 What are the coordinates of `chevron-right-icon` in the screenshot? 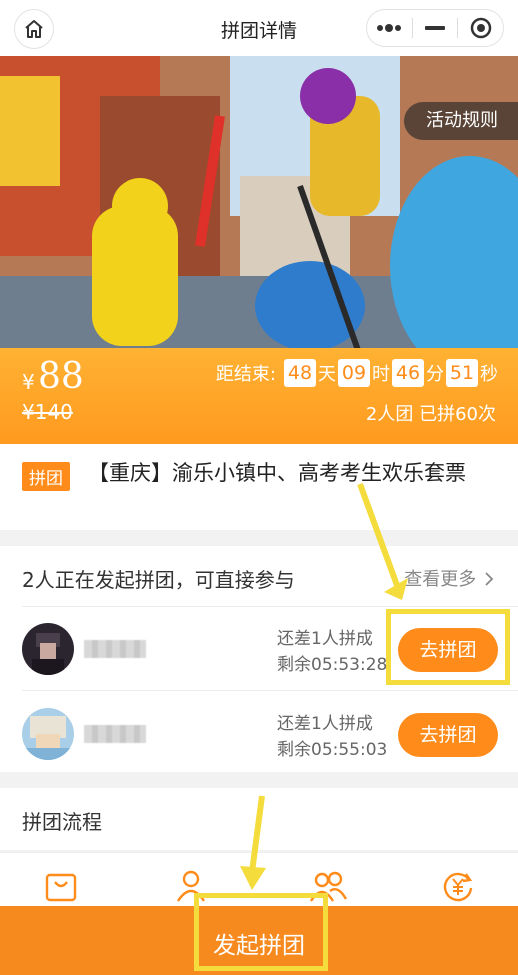 It's located at (489, 579).